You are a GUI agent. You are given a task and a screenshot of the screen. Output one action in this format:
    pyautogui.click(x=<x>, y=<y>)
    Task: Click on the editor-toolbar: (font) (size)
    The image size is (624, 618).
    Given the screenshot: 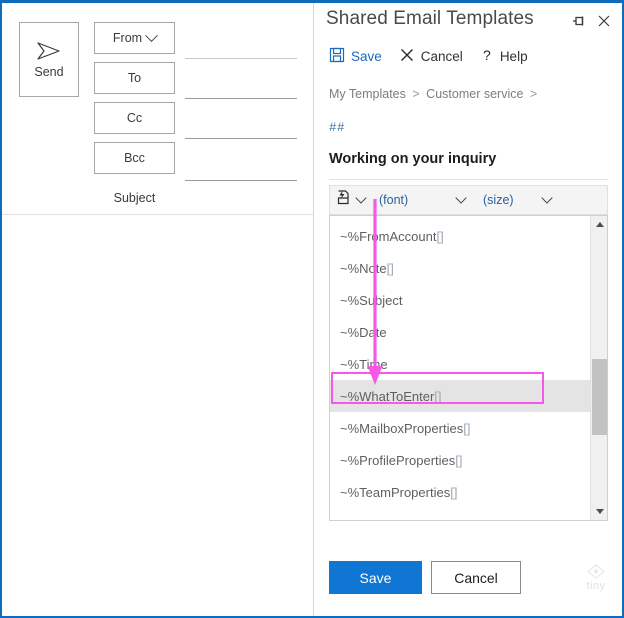 What is the action you would take?
    pyautogui.click(x=468, y=200)
    